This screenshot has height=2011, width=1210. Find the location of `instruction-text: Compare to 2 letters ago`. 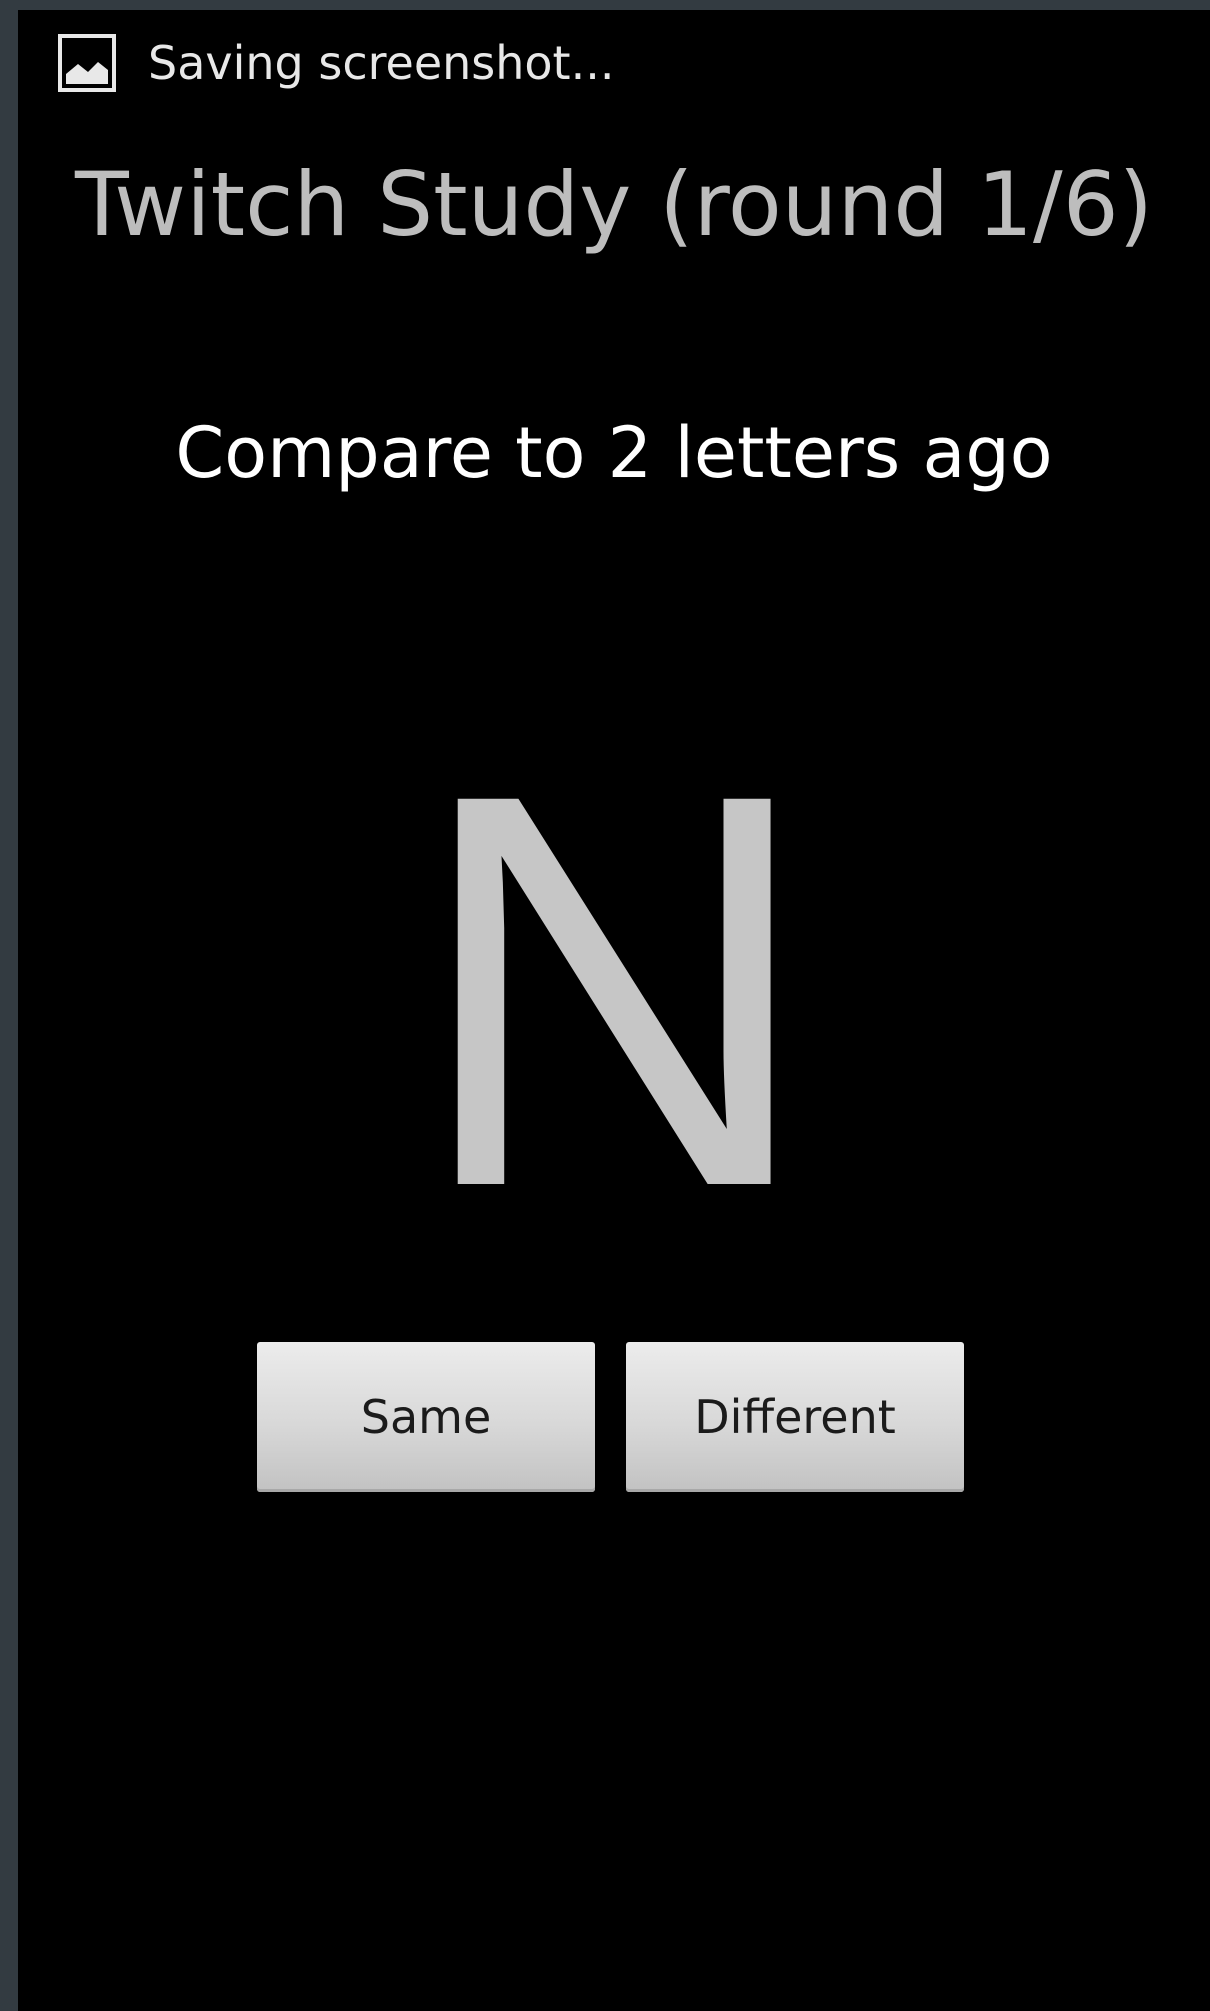

instruction-text: Compare to 2 letters ago is located at coordinates (614, 453).